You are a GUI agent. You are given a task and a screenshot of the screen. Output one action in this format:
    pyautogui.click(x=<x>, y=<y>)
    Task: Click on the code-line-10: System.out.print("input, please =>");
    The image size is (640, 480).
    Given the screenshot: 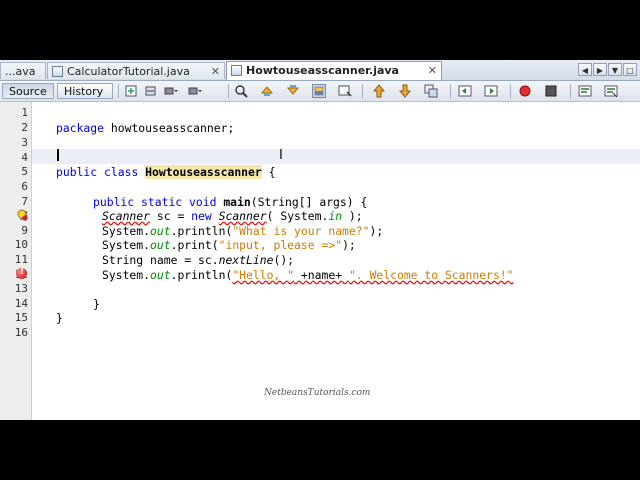 What is the action you would take?
    pyautogui.click(x=229, y=245)
    